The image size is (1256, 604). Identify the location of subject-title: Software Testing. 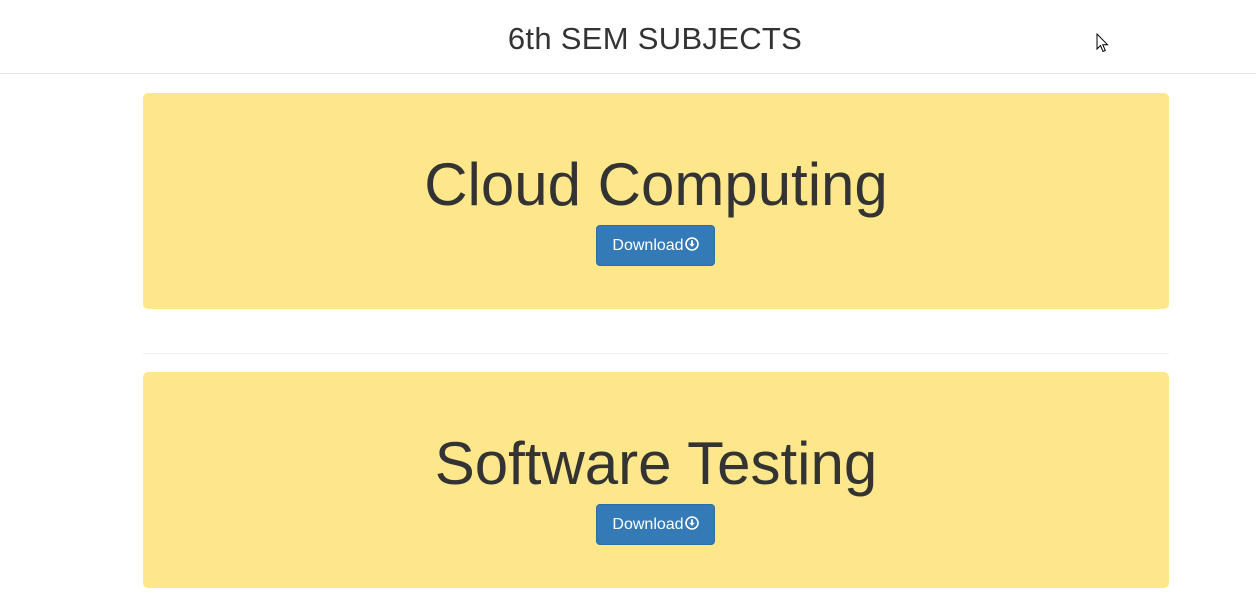
(656, 463).